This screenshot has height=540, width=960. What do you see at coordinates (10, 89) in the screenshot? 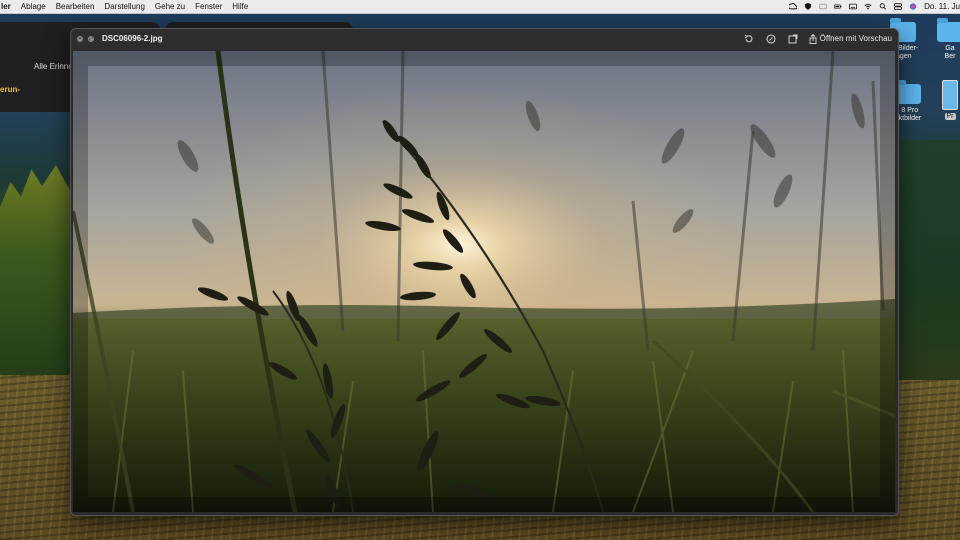
I see `background-window-link: erun-` at bounding box center [10, 89].